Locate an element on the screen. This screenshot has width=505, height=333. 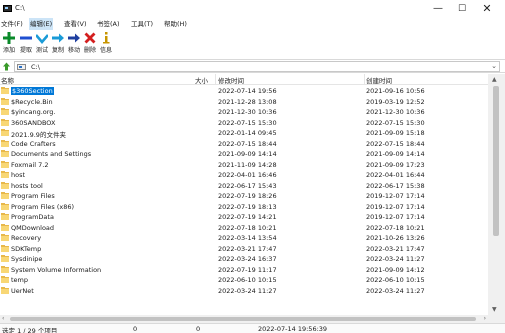
file-name: Code Crafters is located at coordinates (33, 143).